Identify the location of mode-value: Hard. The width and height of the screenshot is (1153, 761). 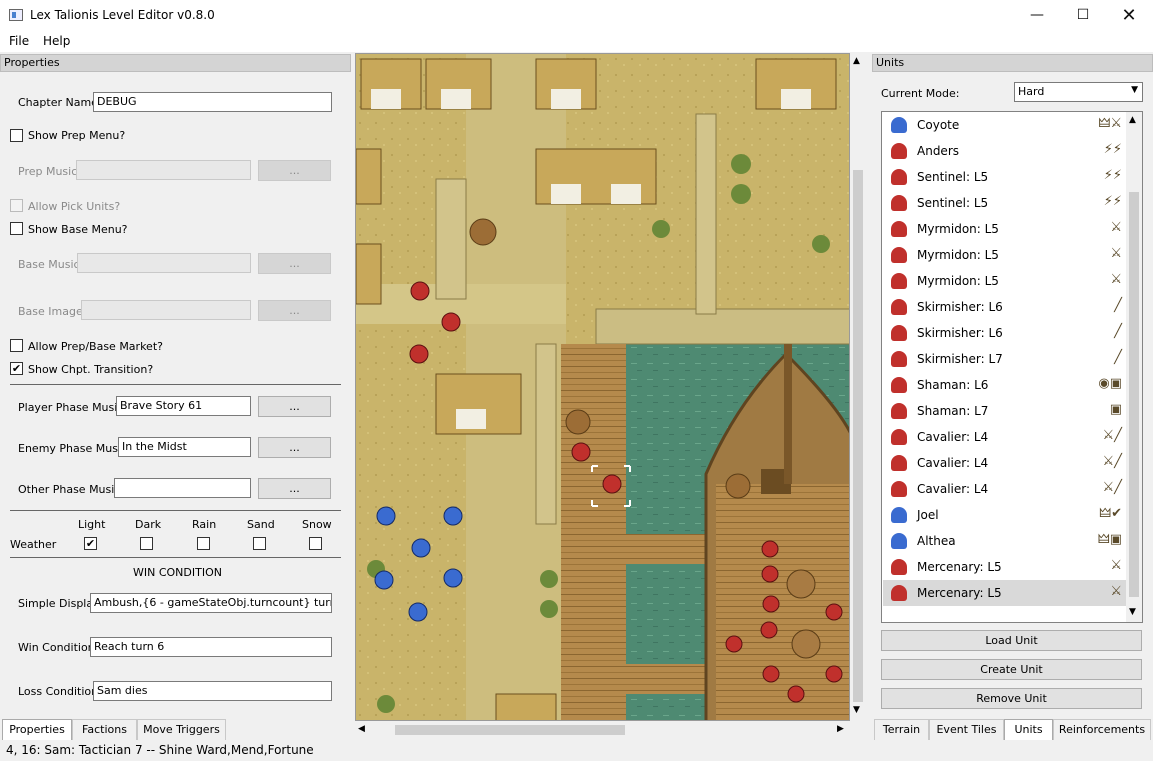
(1031, 91).